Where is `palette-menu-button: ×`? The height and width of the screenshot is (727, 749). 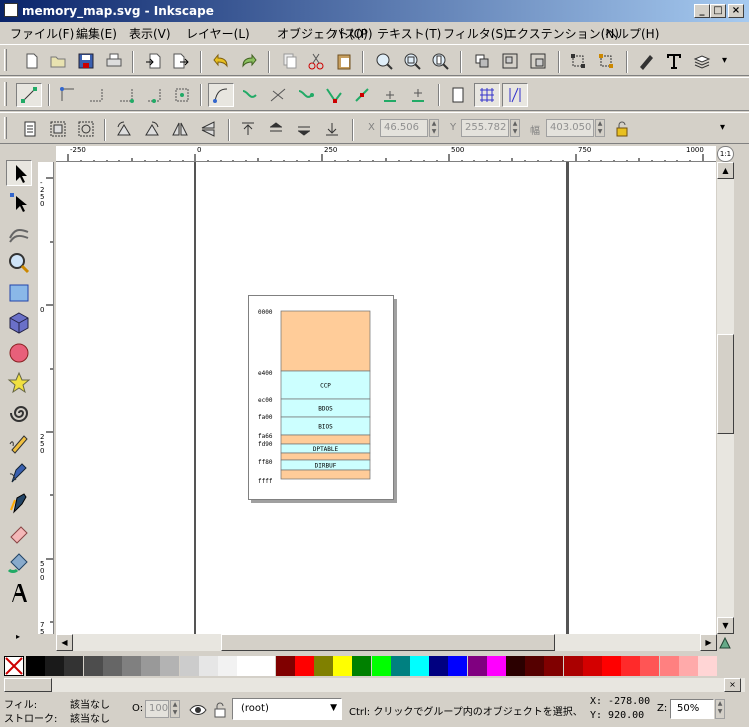
palette-menu-button: × is located at coordinates (732, 685).